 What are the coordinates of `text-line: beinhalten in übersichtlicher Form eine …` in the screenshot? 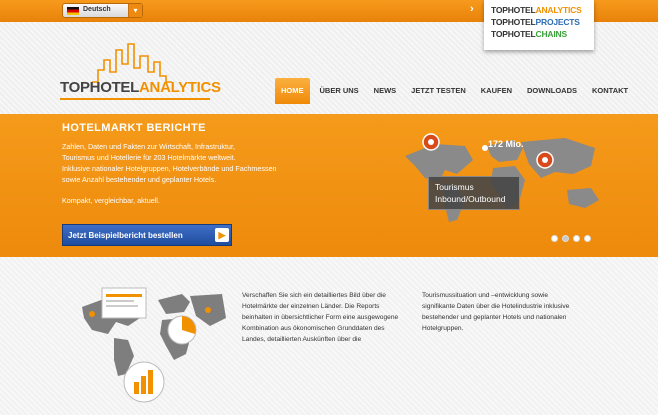 It's located at (320, 317).